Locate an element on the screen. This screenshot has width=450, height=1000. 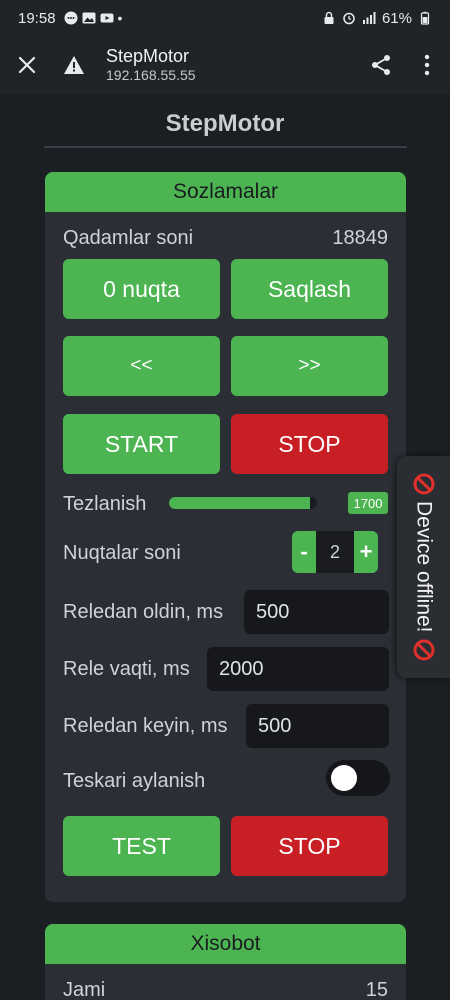
device-offline-text: Device offline! is located at coordinates (424, 567).